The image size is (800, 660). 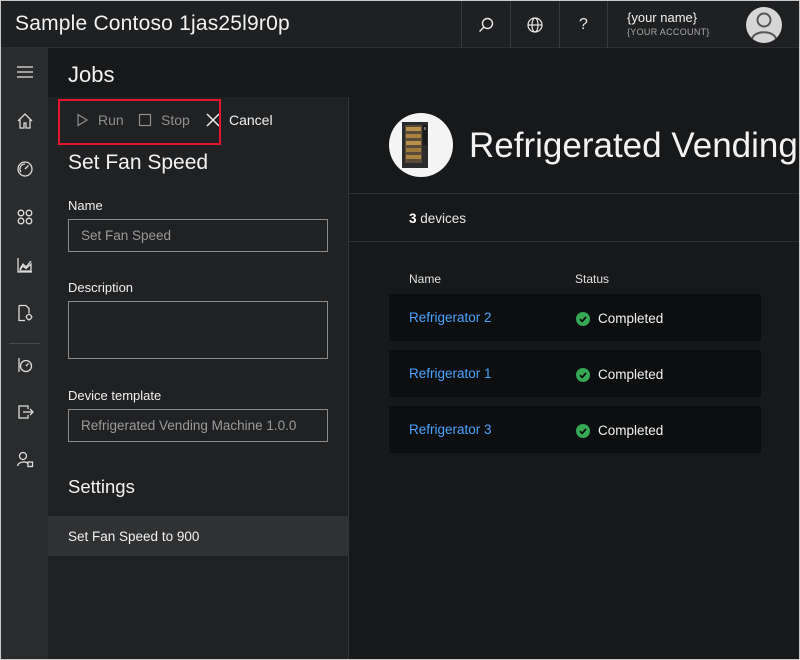 What do you see at coordinates (425, 279) in the screenshot?
I see `column-header-name: Name` at bounding box center [425, 279].